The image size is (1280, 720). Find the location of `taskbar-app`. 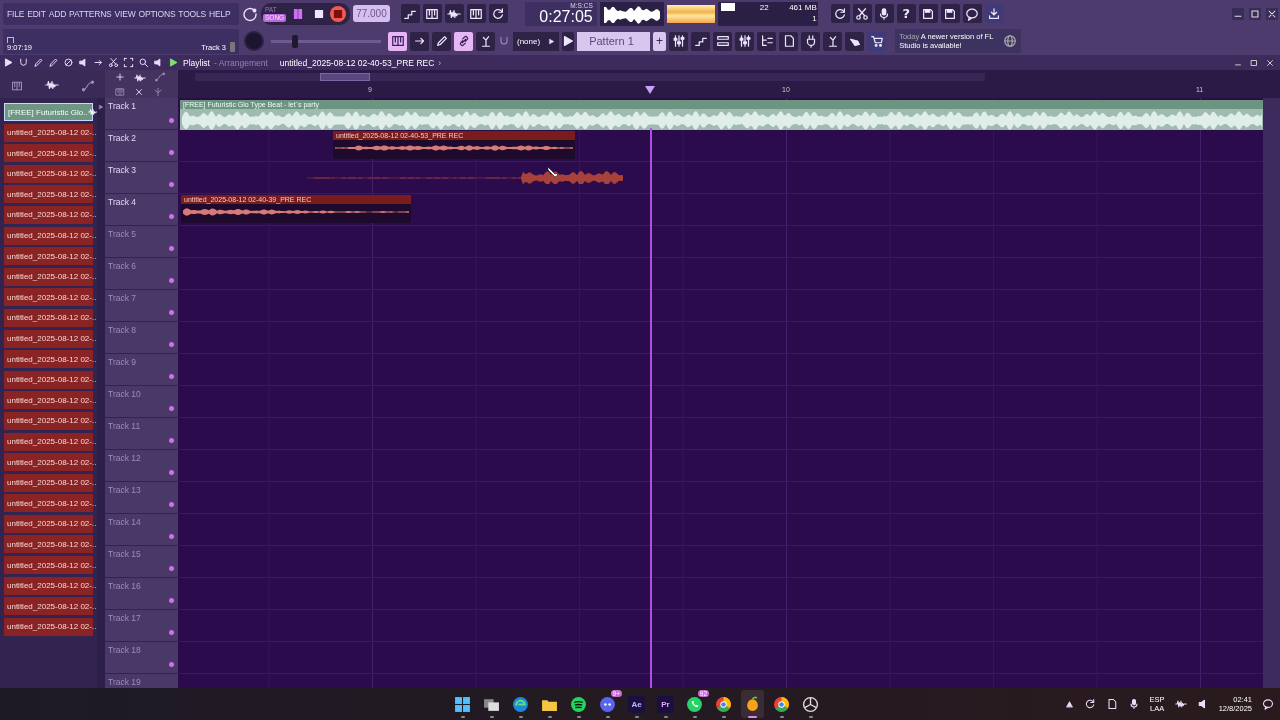

taskbar-app is located at coordinates (752, 704).